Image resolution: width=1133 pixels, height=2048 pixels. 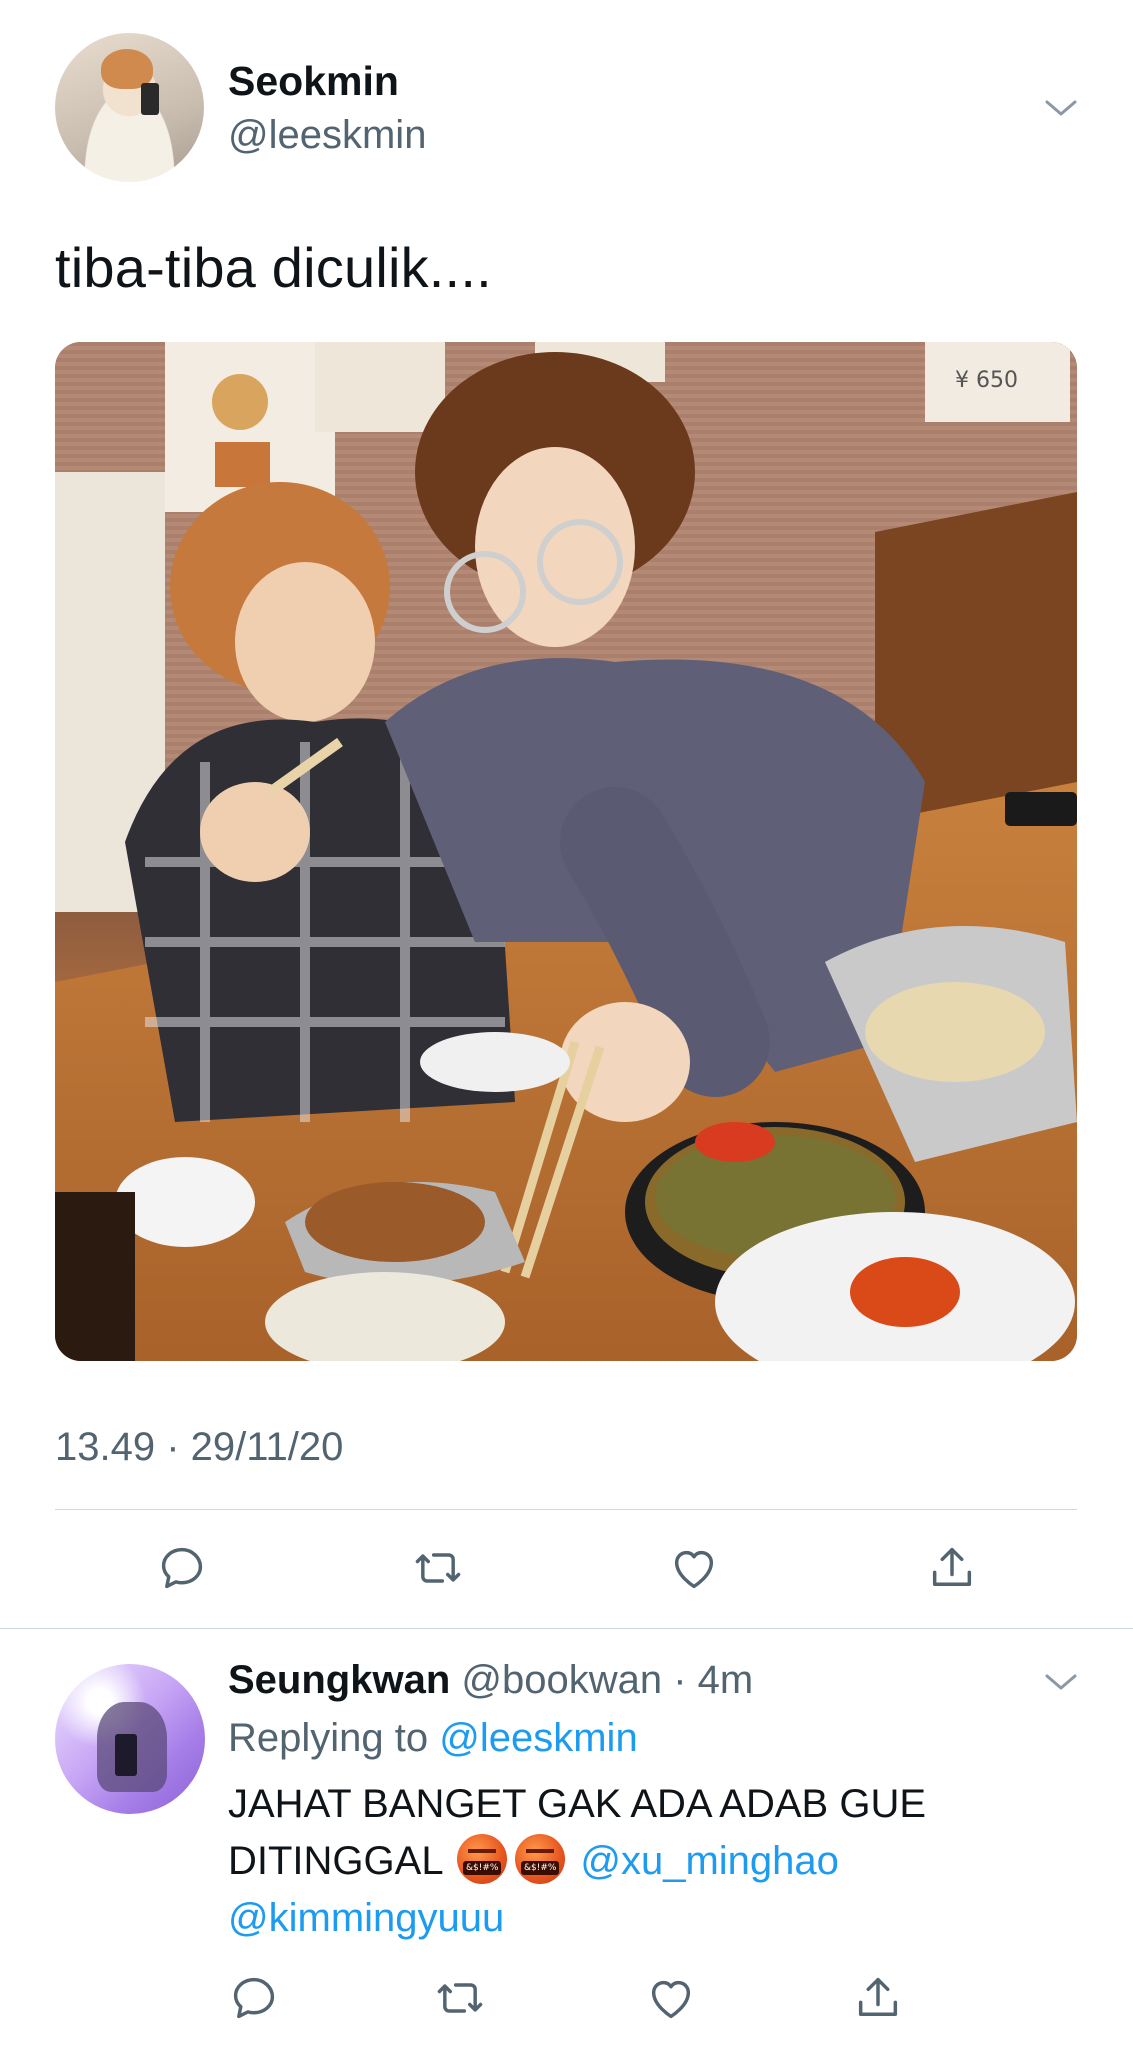 I want to click on menu-poster, so click(x=380, y=387).